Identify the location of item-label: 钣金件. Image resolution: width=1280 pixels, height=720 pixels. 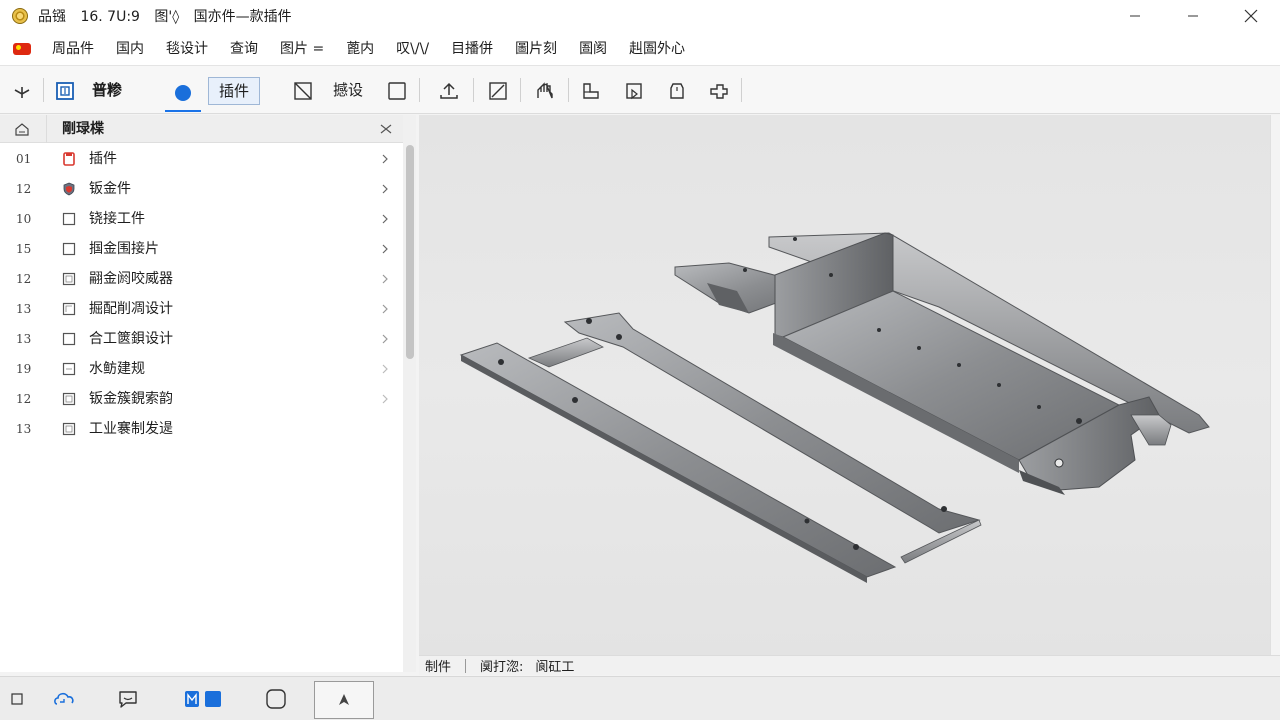
(110, 189).